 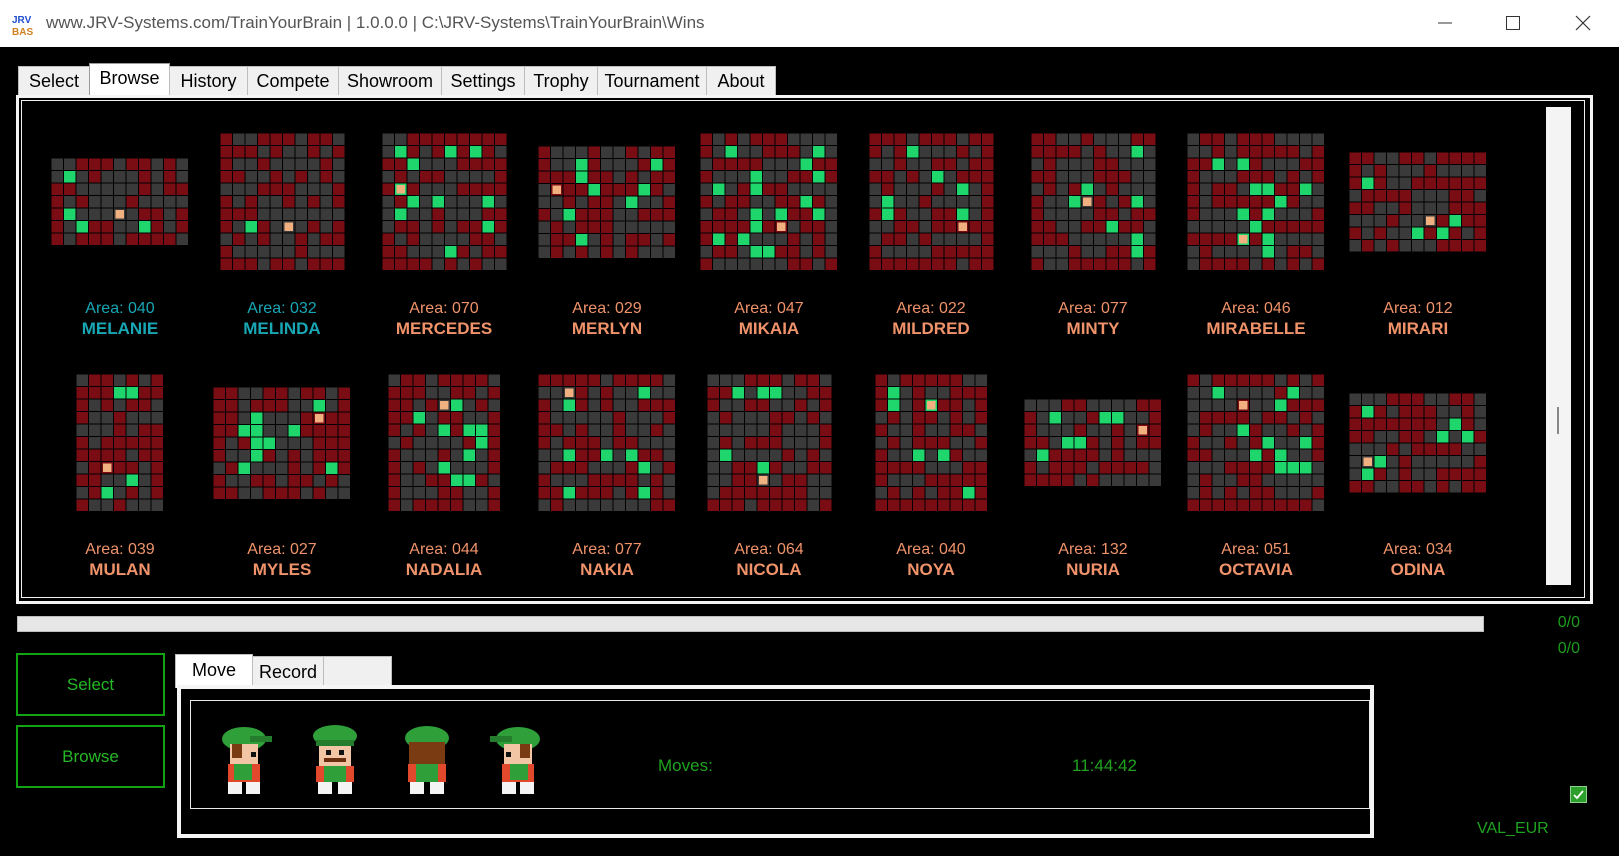 I want to click on puzzle-area: Area: 029, so click(x=607, y=308).